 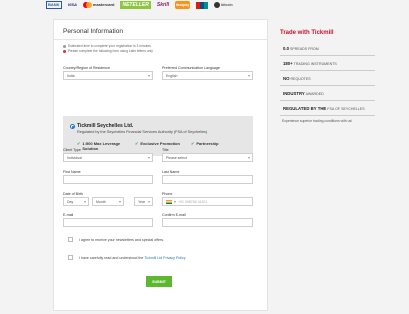 I want to click on benefit-row: NO REQUOTES, so click(x=327, y=78).